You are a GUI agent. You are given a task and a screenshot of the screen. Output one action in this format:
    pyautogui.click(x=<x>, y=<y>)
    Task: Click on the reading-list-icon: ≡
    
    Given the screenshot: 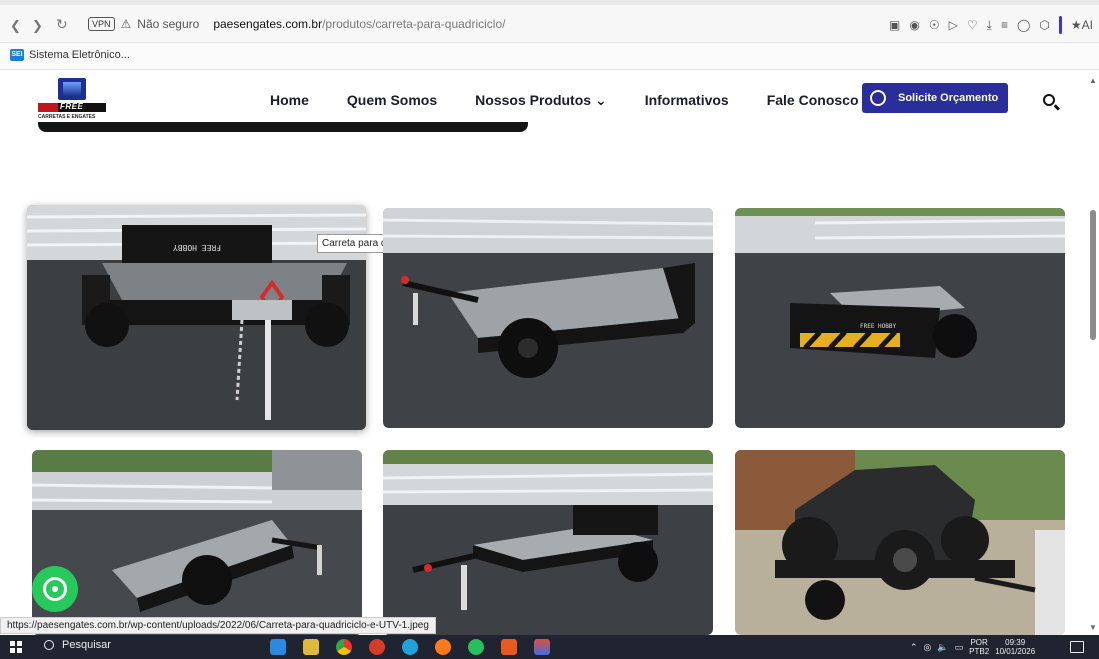 What is the action you would take?
    pyautogui.click(x=1004, y=25)
    